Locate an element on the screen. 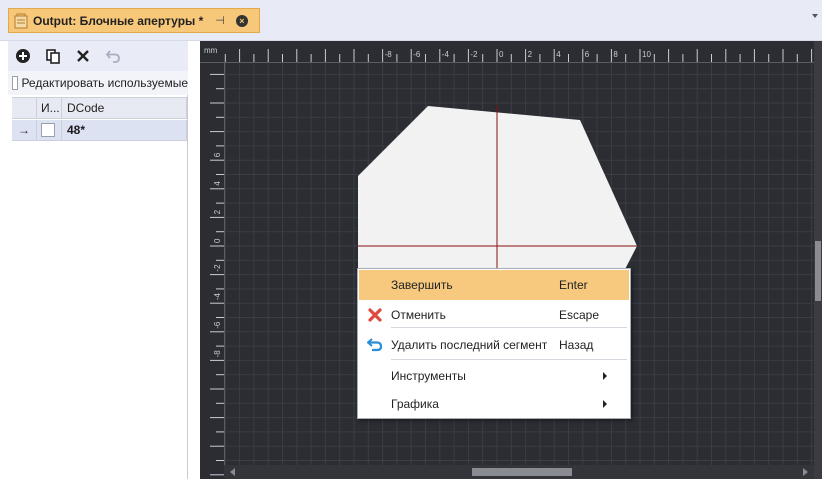 Image resolution: width=822 pixels, height=479 pixels. add-icon is located at coordinates (23, 56).